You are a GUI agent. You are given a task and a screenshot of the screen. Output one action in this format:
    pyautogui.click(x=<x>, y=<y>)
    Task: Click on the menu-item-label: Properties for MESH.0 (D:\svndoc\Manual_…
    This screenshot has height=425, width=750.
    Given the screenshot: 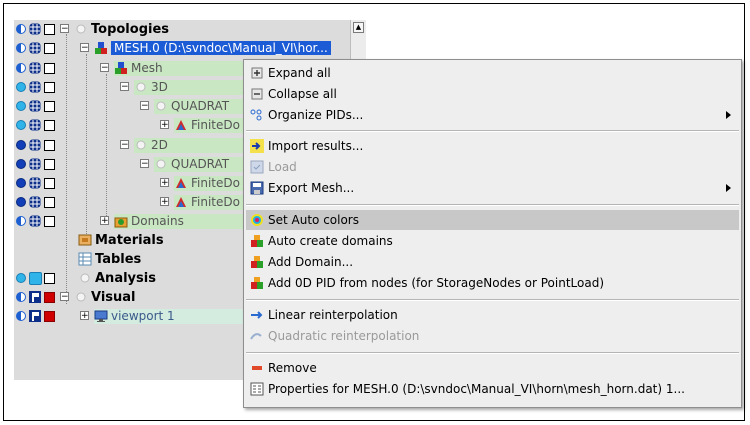 What is the action you would take?
    pyautogui.click(x=476, y=389)
    